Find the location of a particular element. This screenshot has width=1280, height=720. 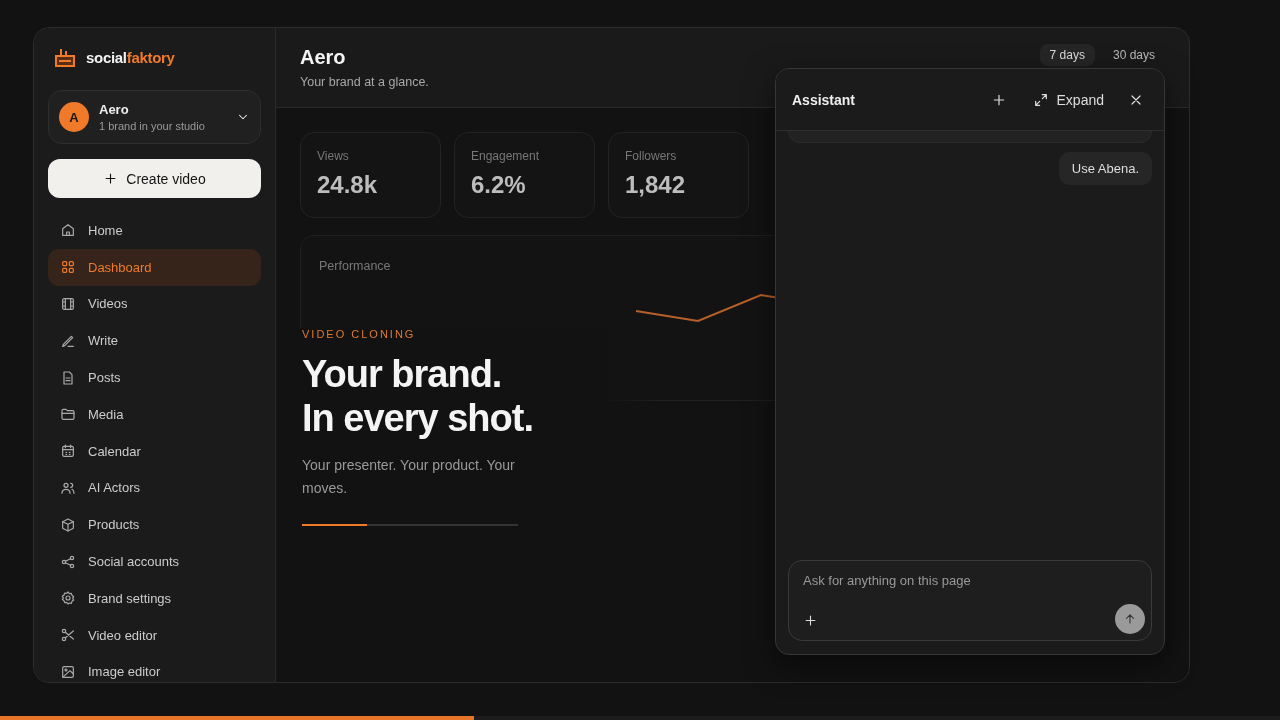

workspace-name: Aero is located at coordinates (114, 109).